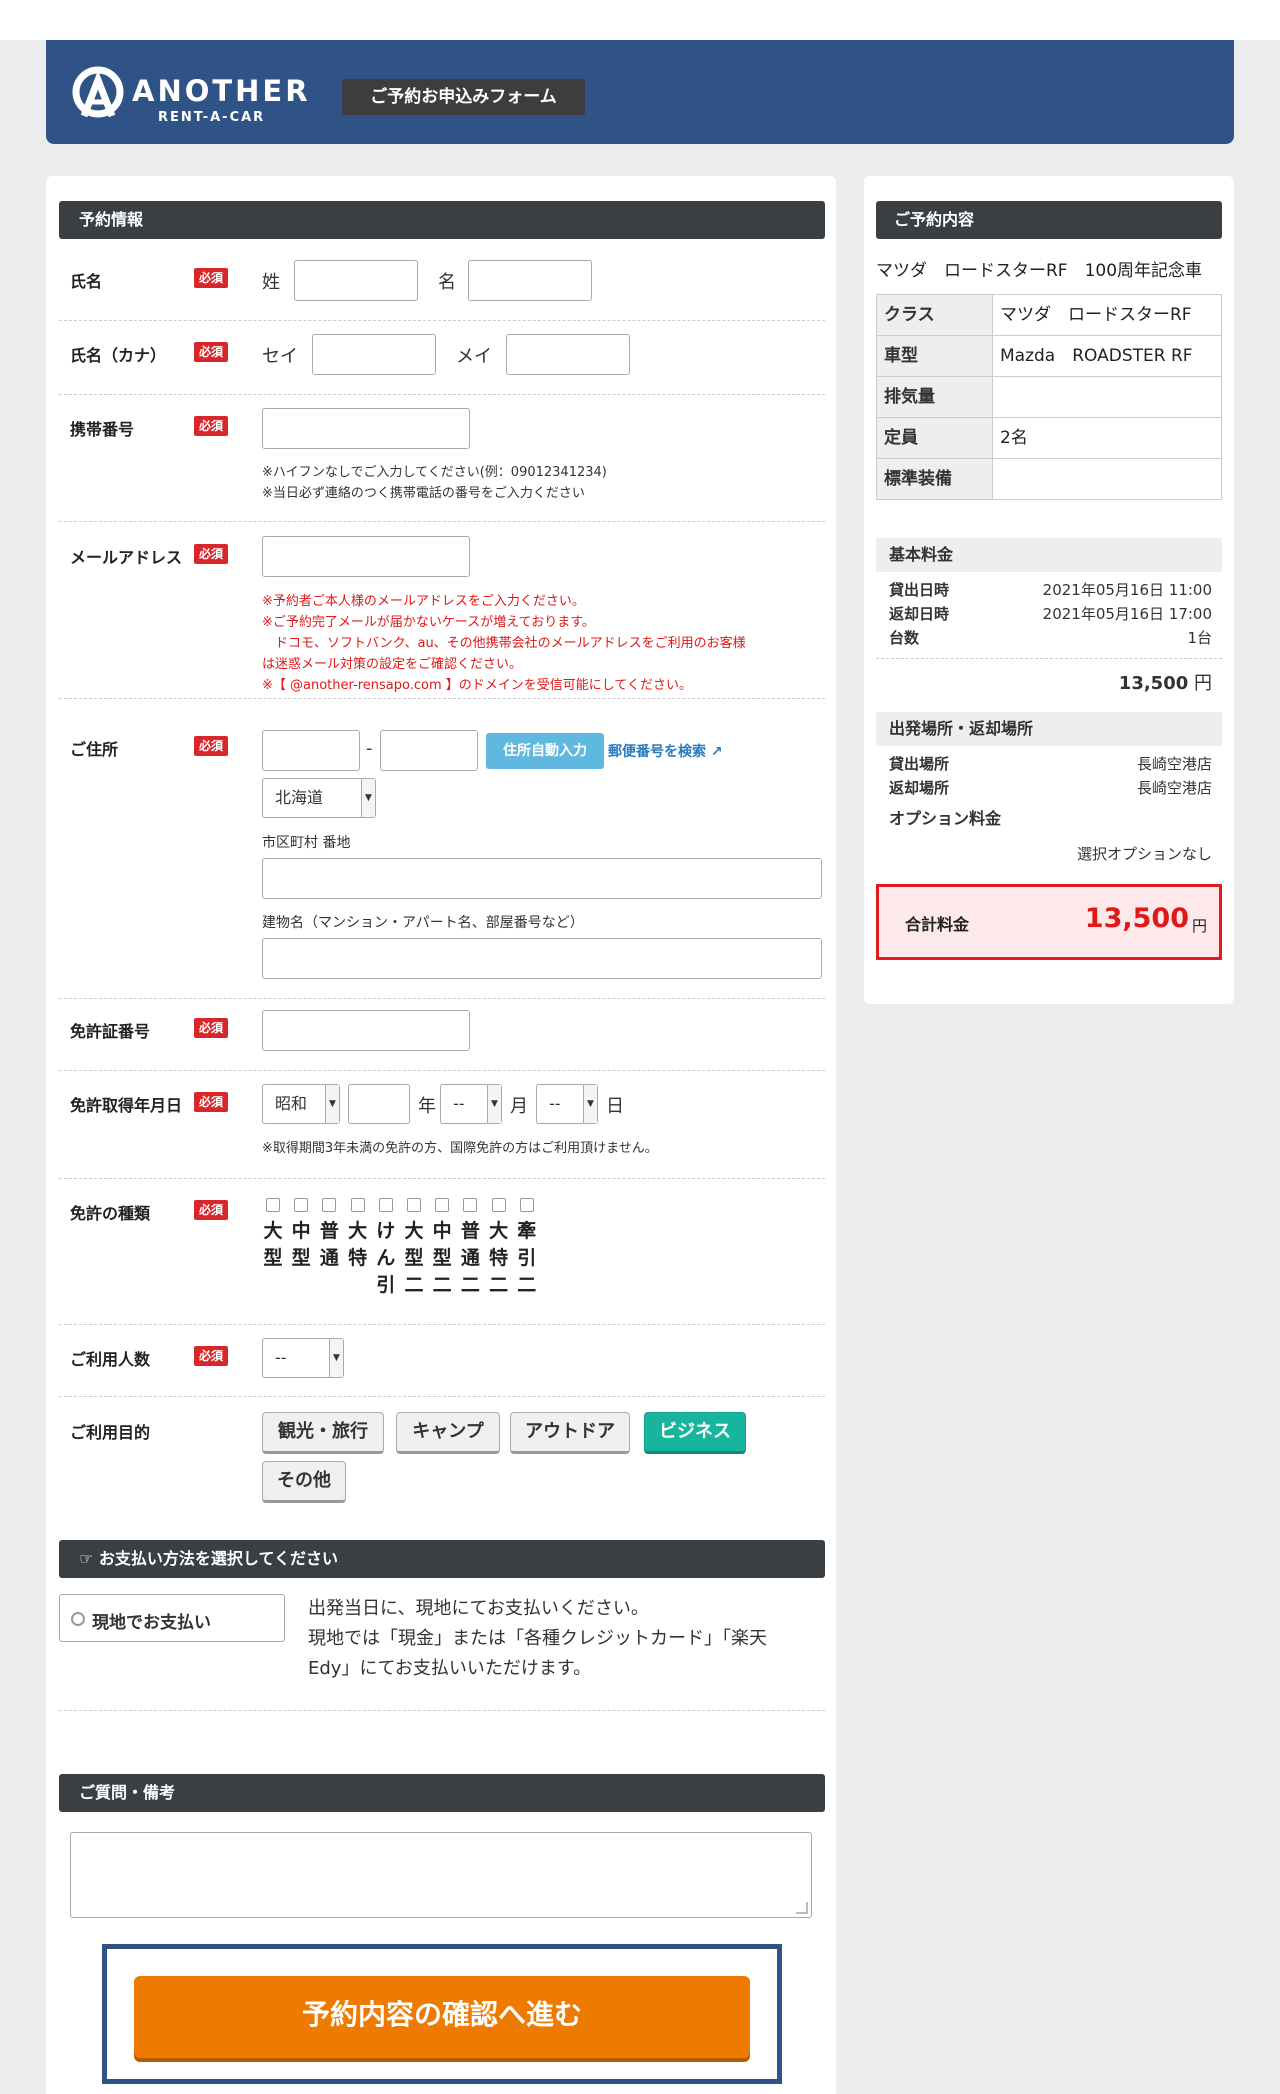 This screenshot has width=1280, height=2094. I want to click on license-type-option: 大型二, so click(414, 1248).